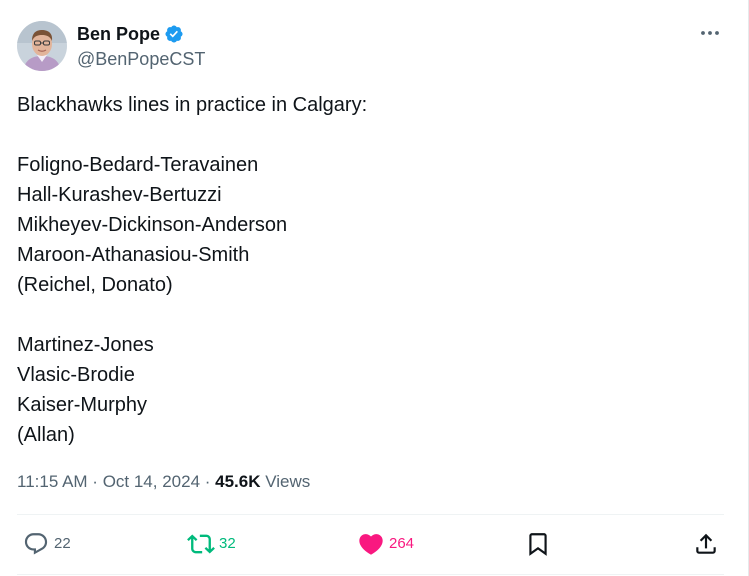  What do you see at coordinates (133, 255) in the screenshot?
I see `tweet-line: Maroon-Athanasiou-Smith` at bounding box center [133, 255].